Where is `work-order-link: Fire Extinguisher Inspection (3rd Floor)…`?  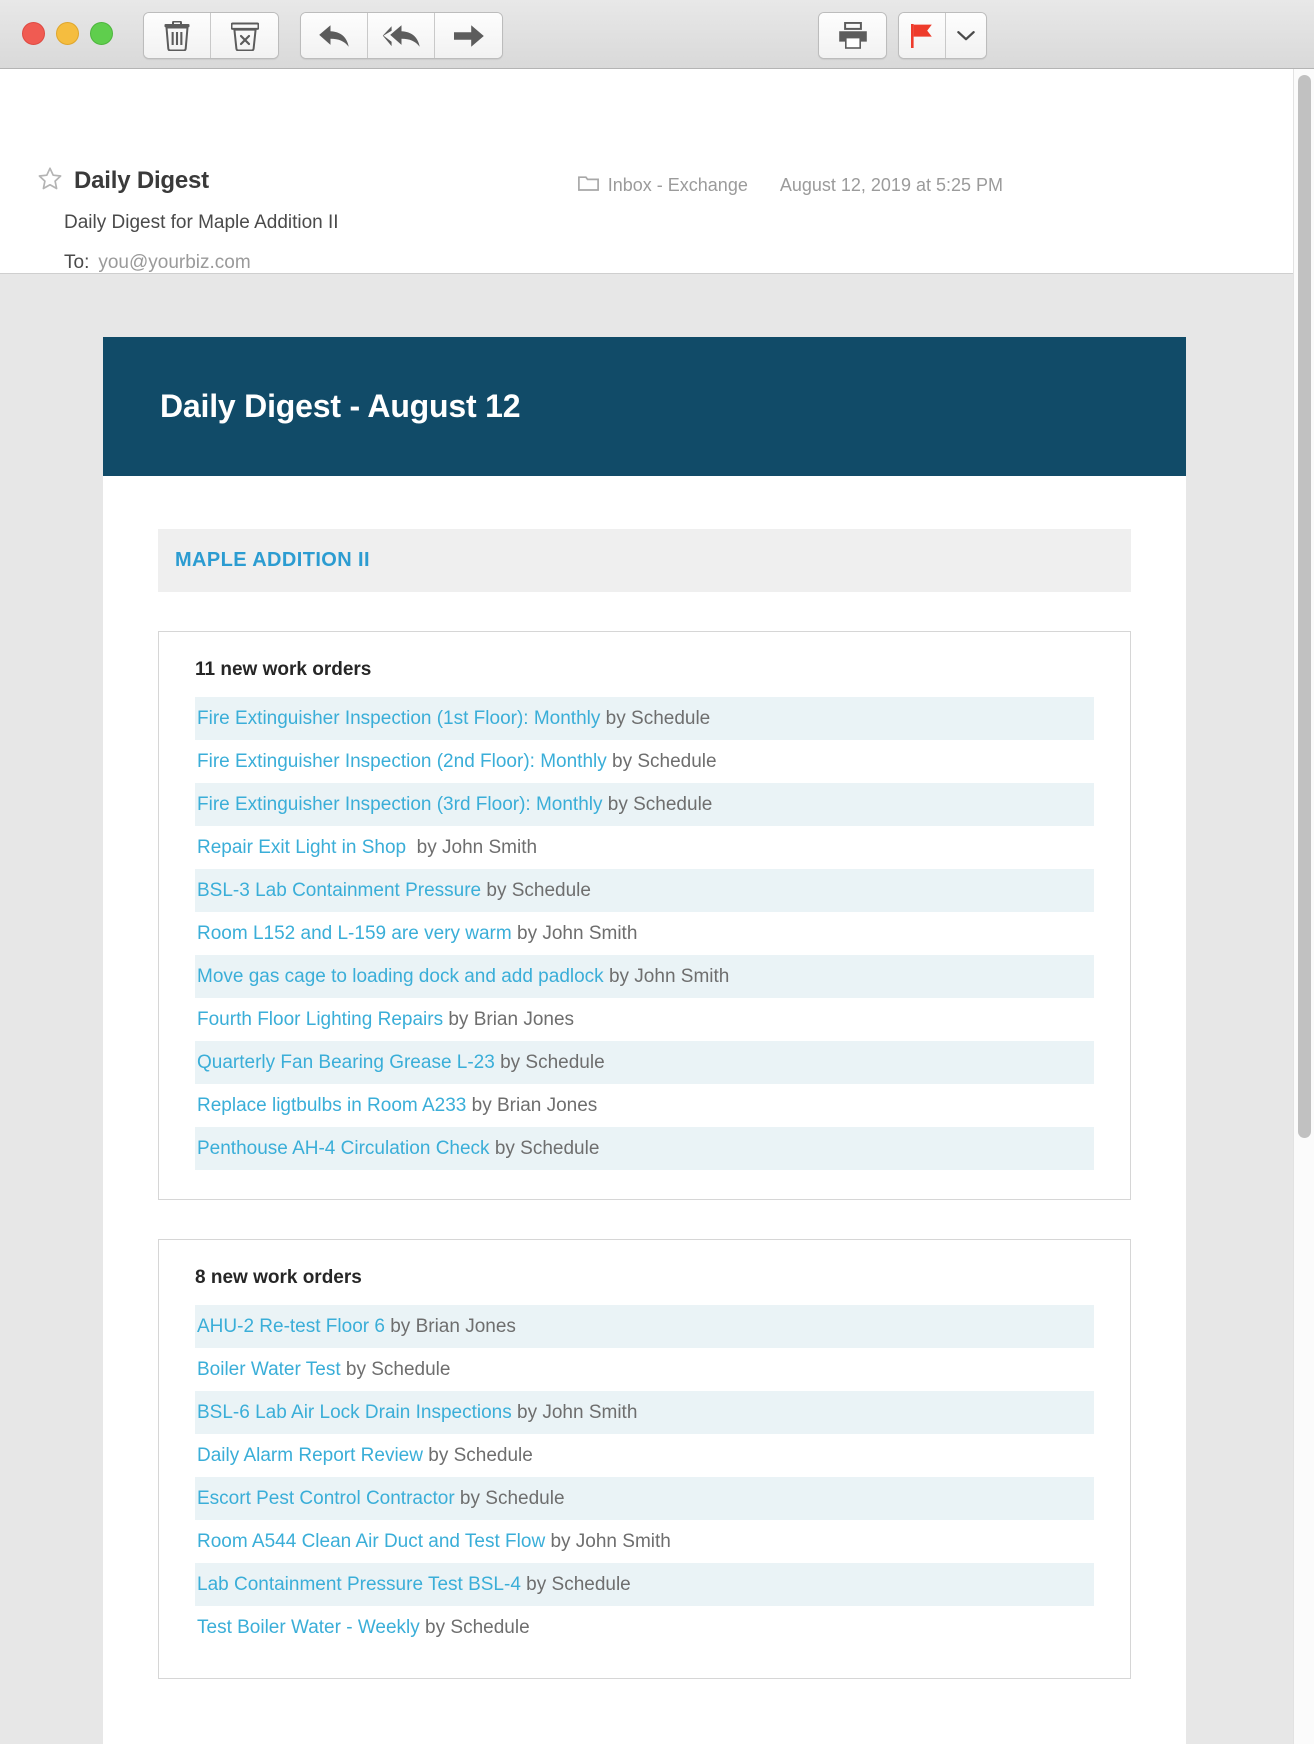
work-order-link: Fire Extinguisher Inspection (3rd Floor)… is located at coordinates (400, 805).